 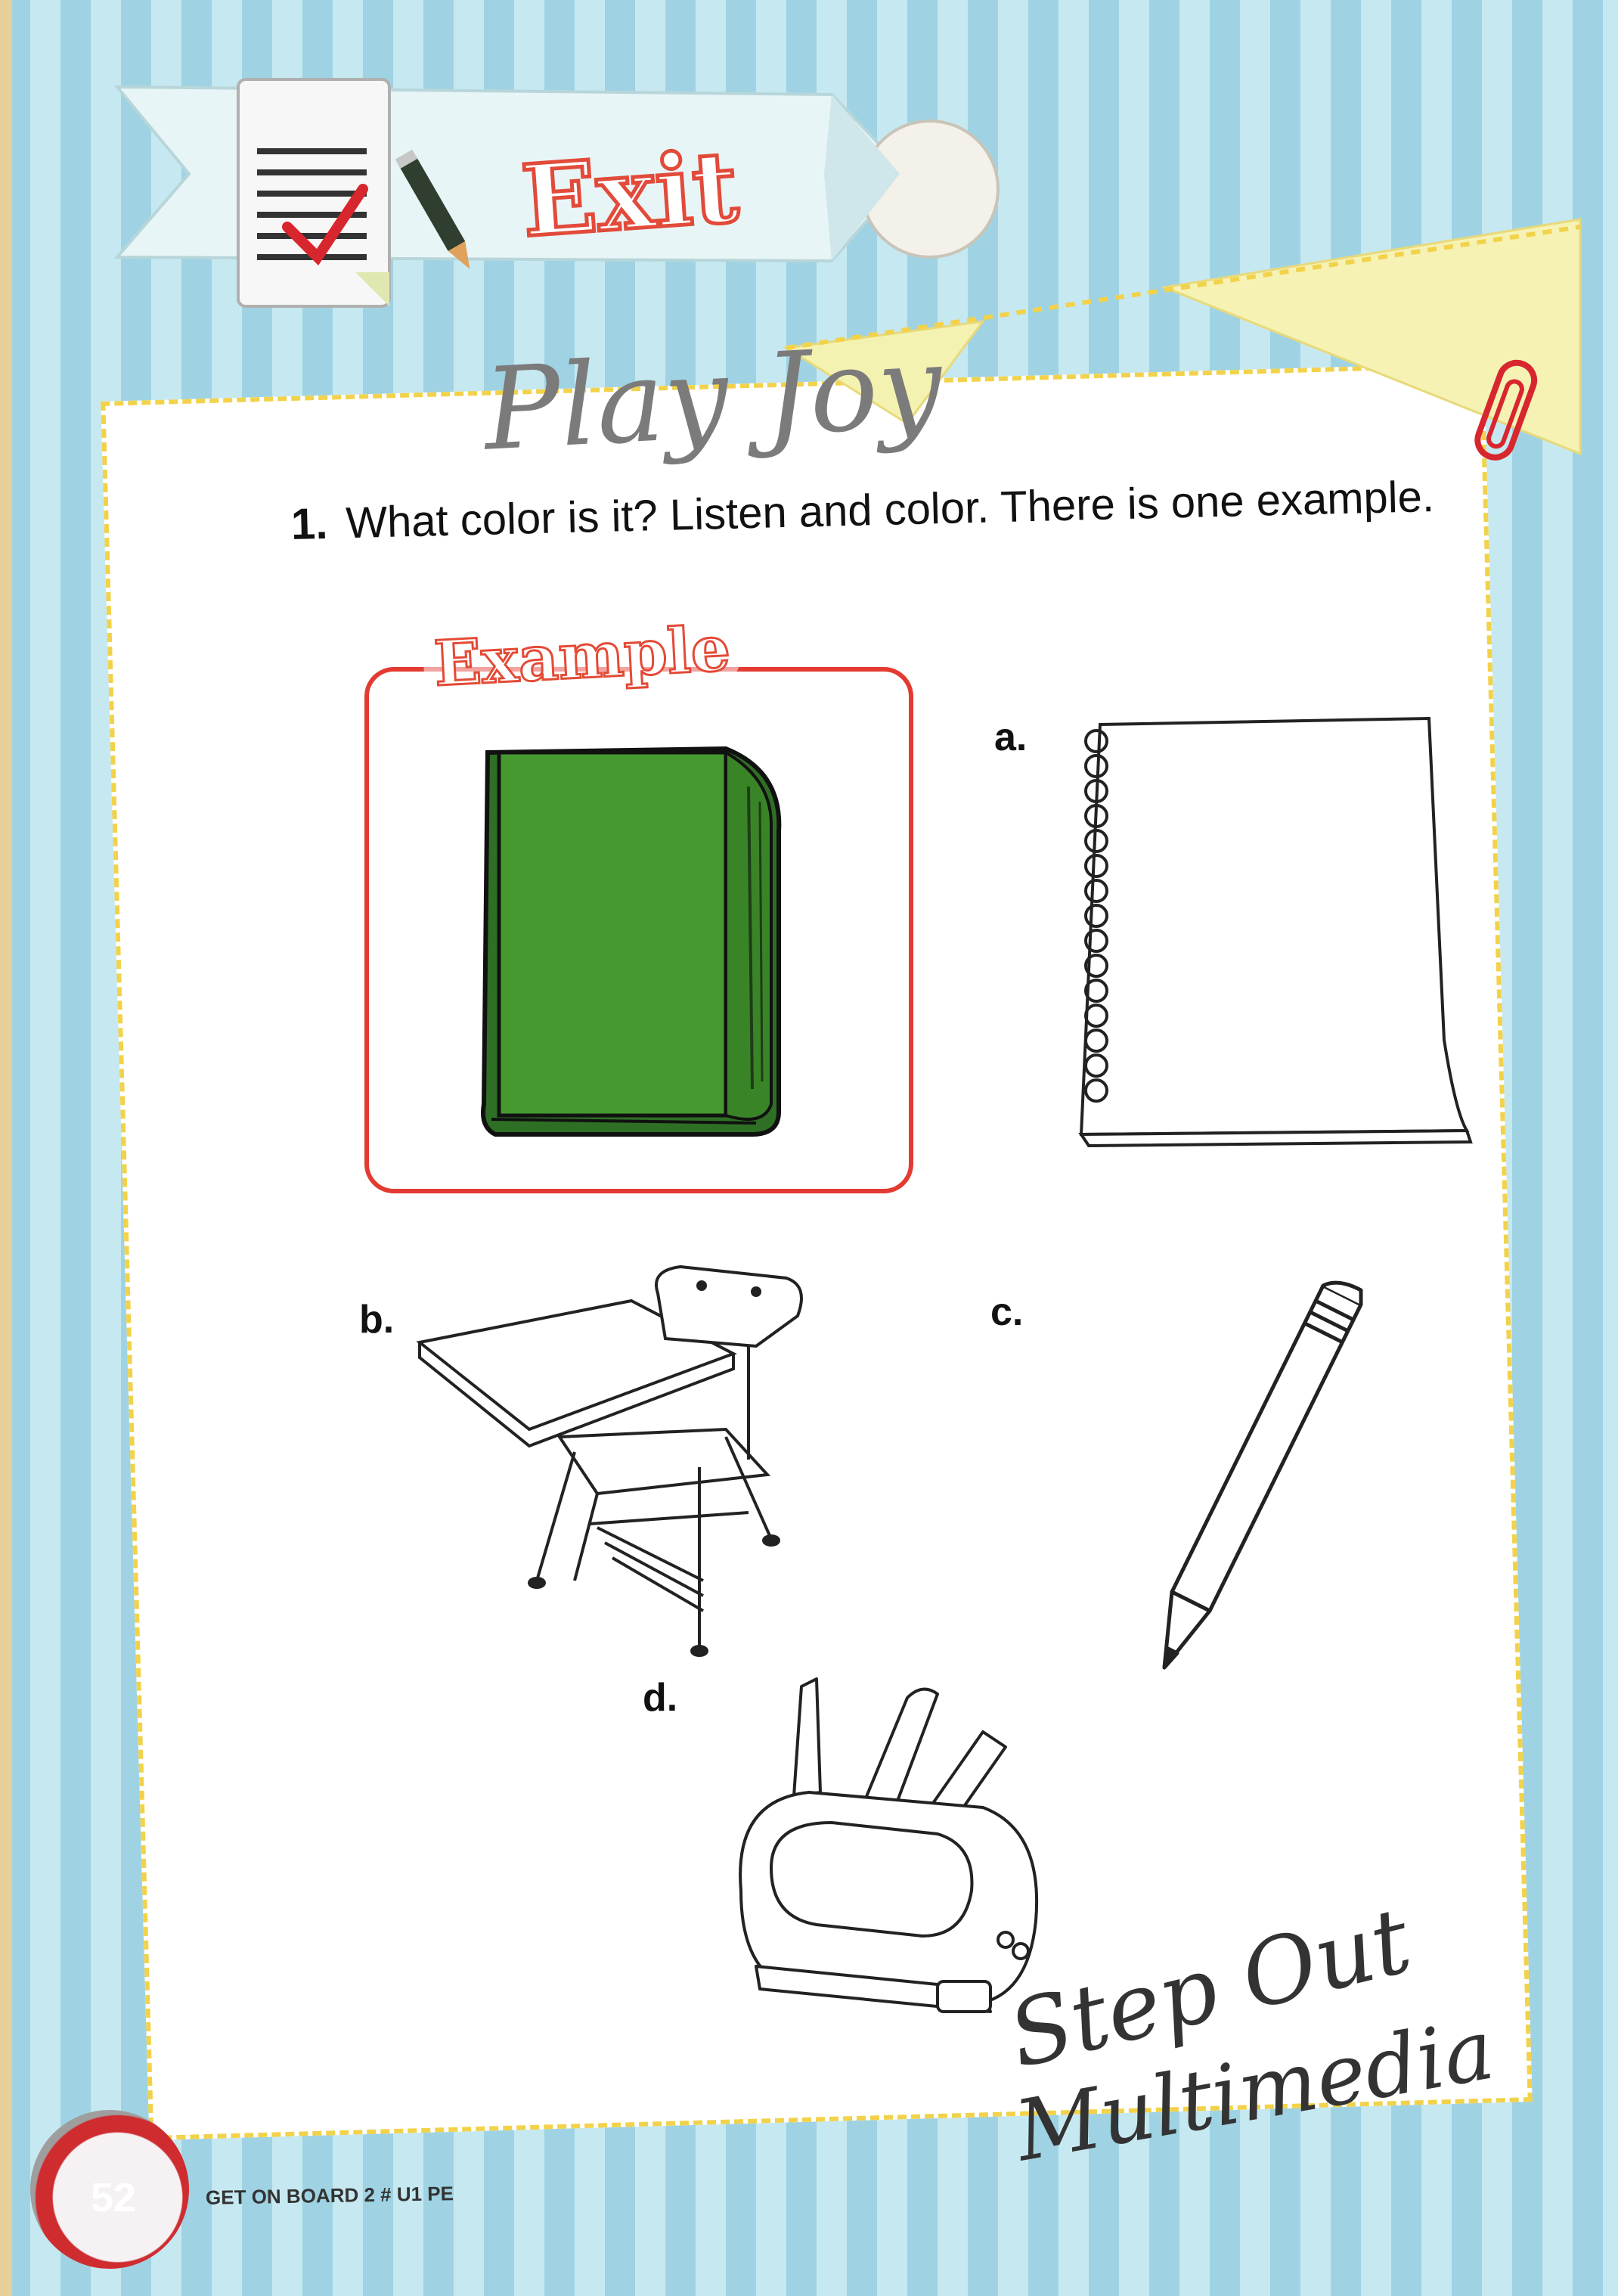 I want to click on banner-title: Exit, so click(x=630, y=194).